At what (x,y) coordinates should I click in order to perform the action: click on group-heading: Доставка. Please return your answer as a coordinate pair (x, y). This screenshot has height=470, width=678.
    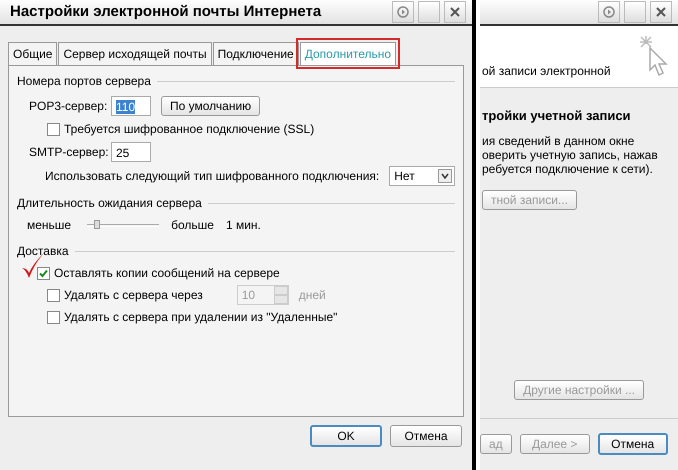
    Looking at the image, I should click on (43, 251).